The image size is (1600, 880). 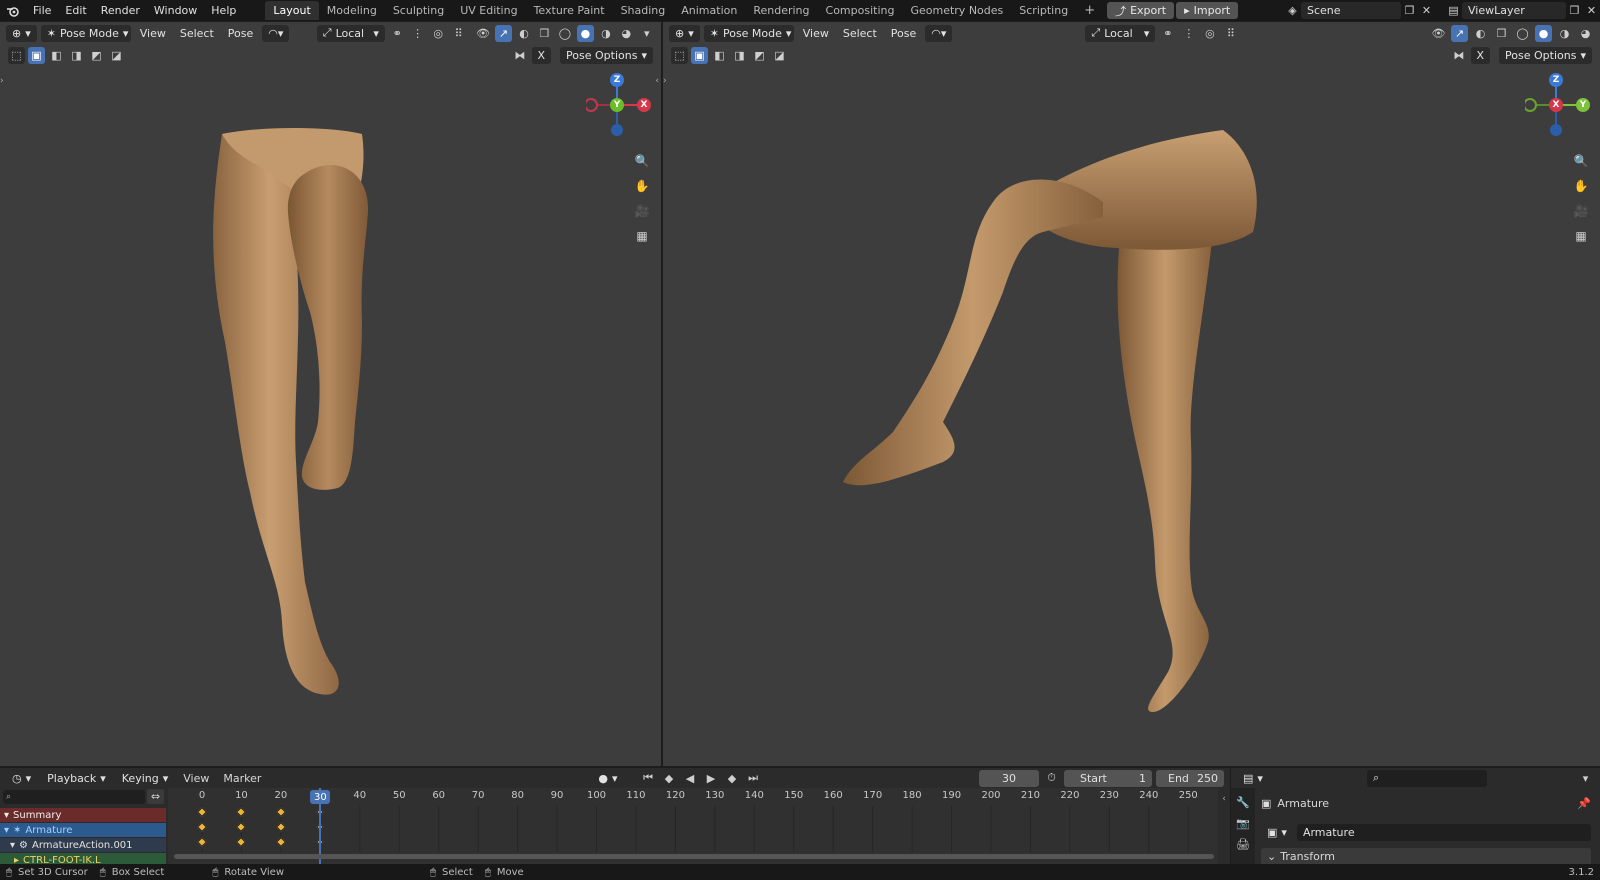 What do you see at coordinates (197, 33) in the screenshot?
I see `menu-select: Select` at bounding box center [197, 33].